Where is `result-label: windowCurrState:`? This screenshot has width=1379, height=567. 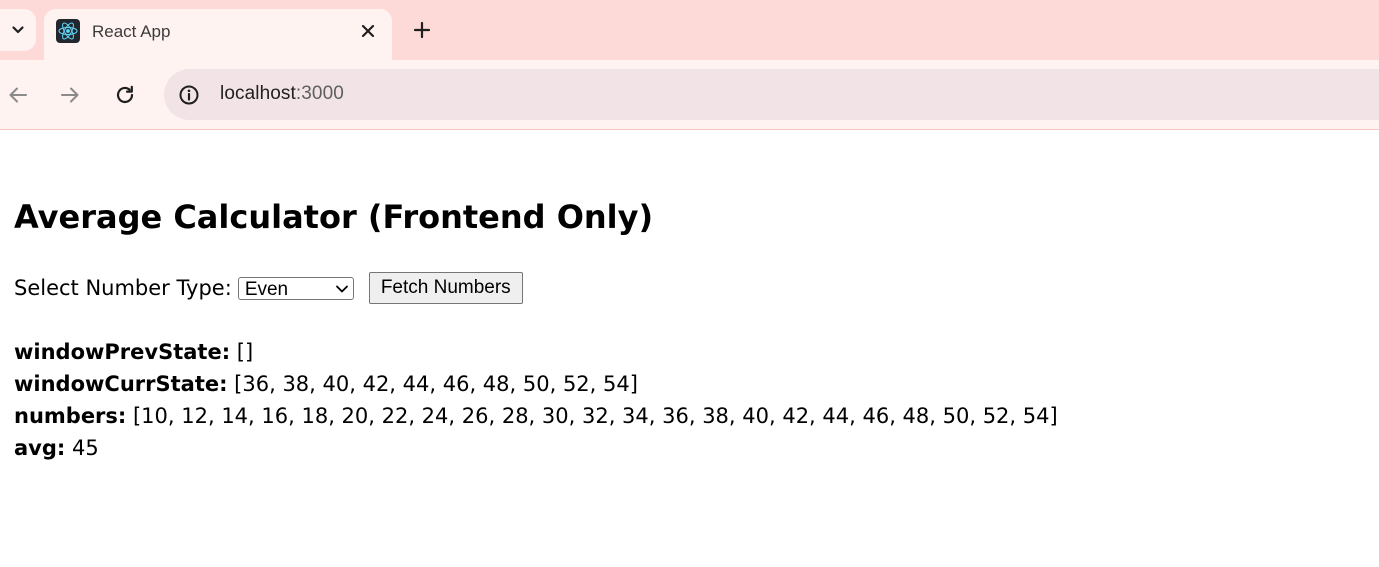 result-label: windowCurrState: is located at coordinates (121, 384).